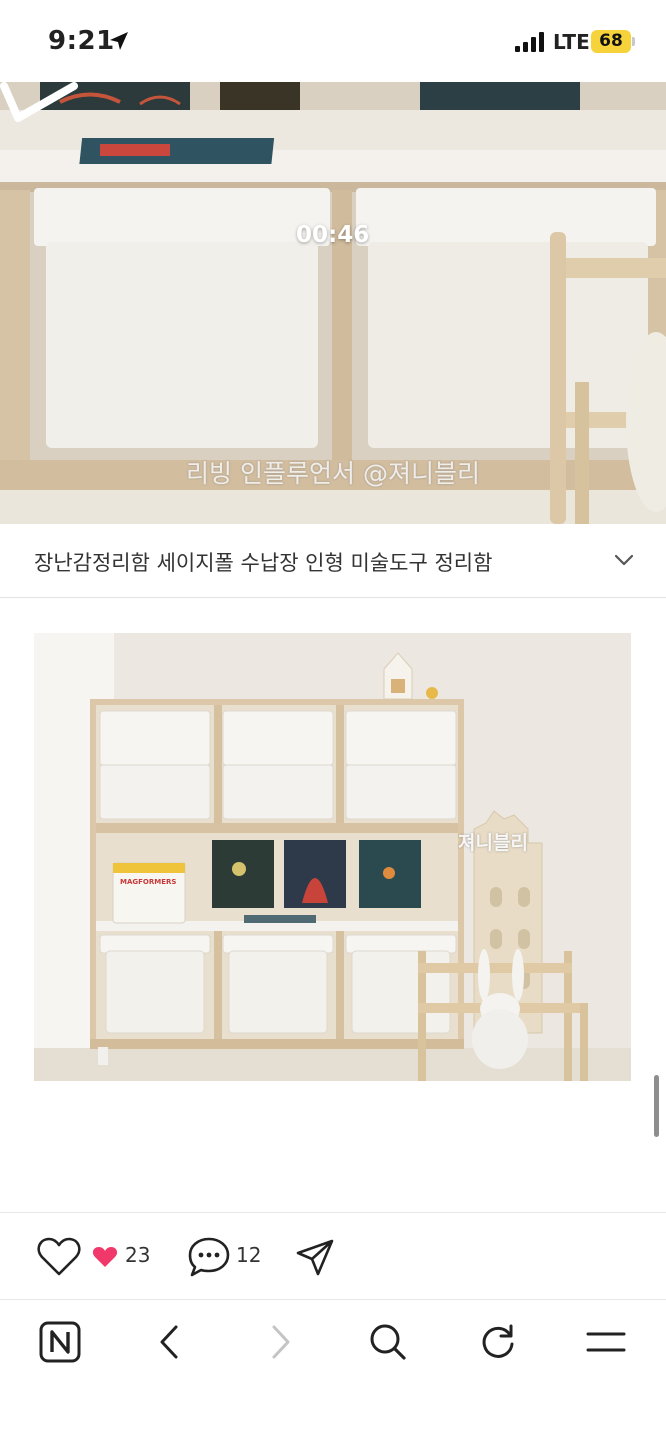 This screenshot has height=1440, width=666. I want to click on refresh-icon, so click(498, 1342).